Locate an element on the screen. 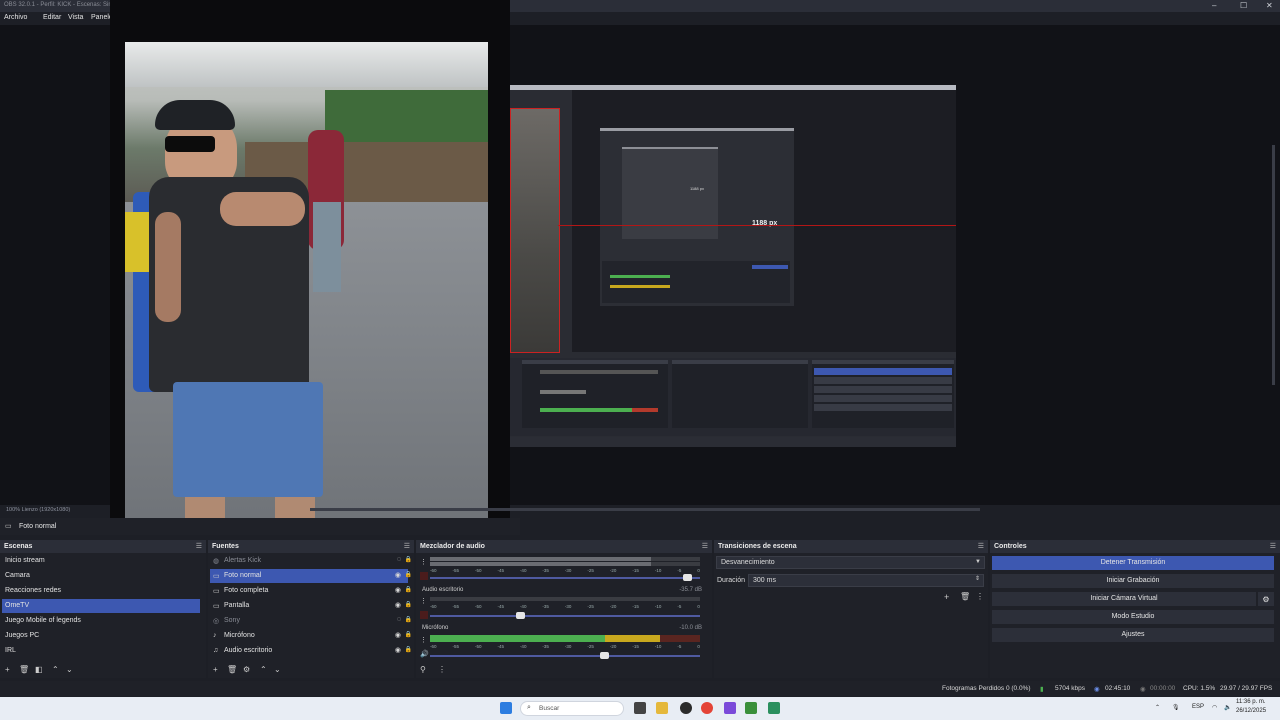  source-item: ◎ Sony ◌ 🔒 is located at coordinates (311, 621).